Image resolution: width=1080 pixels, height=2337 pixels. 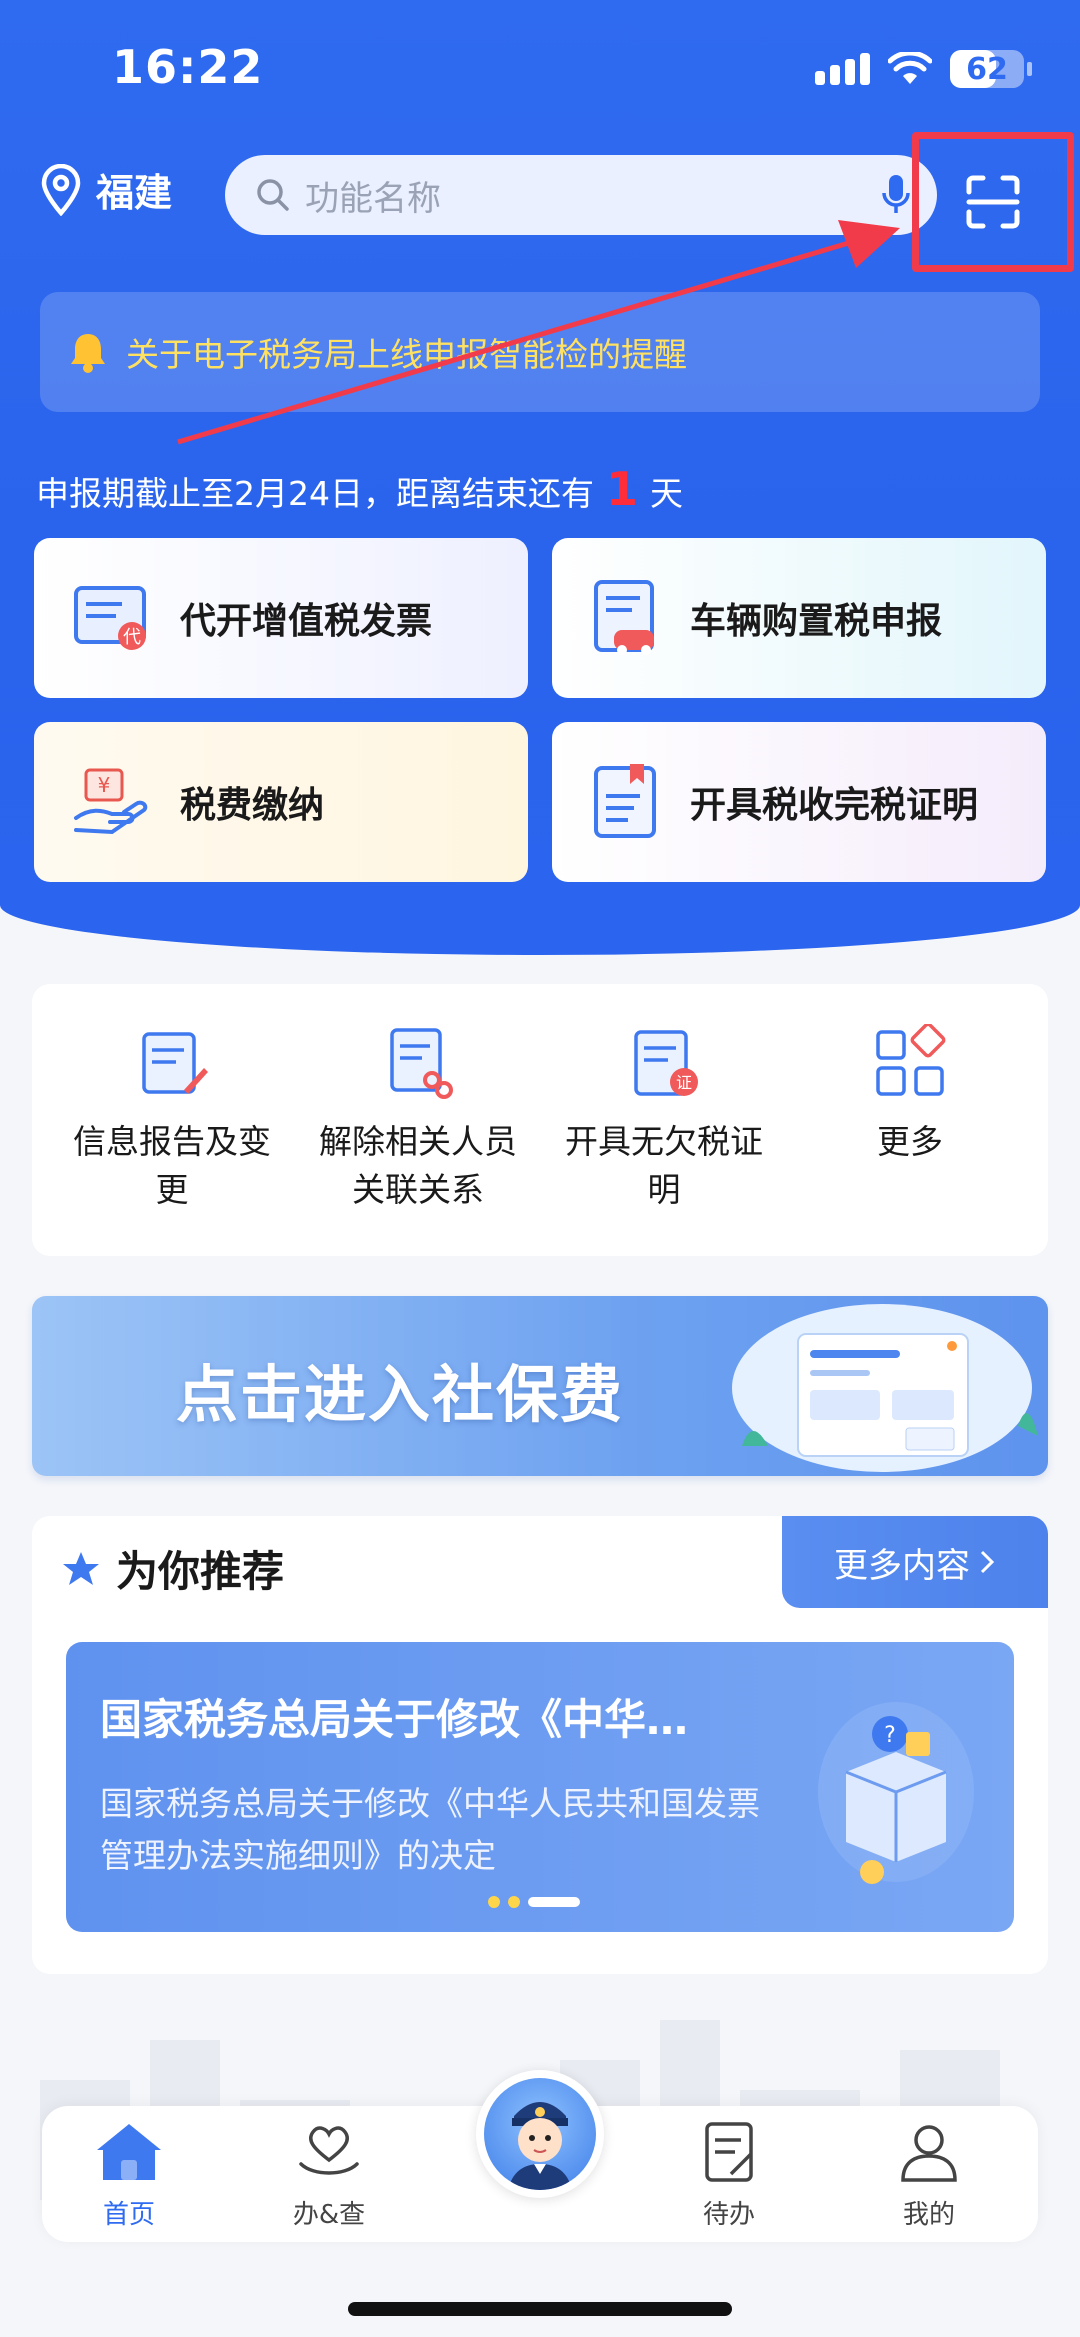 I want to click on grid-label: 更多, so click(x=910, y=1141).